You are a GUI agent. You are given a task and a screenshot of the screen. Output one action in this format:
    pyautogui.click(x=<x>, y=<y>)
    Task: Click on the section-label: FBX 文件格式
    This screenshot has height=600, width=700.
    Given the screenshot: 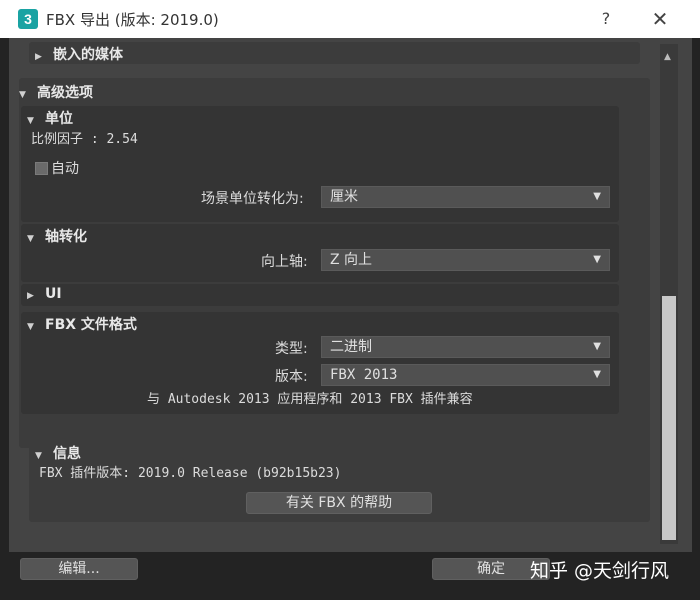 What is the action you would take?
    pyautogui.click(x=91, y=325)
    